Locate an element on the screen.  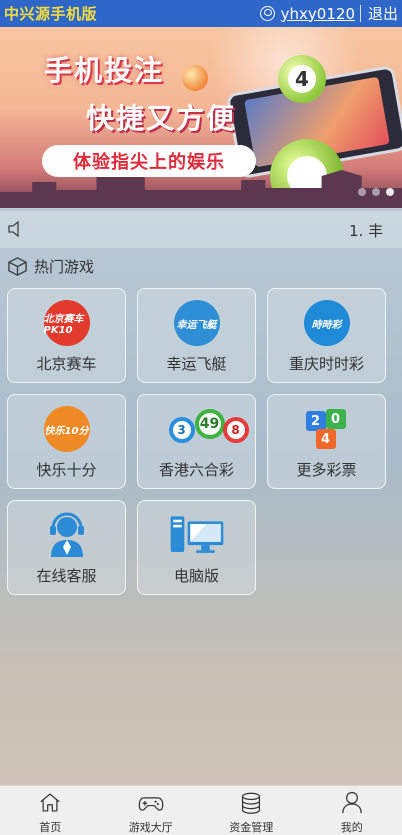
app-brand: 中兴源手机版 is located at coordinates (51, 14).